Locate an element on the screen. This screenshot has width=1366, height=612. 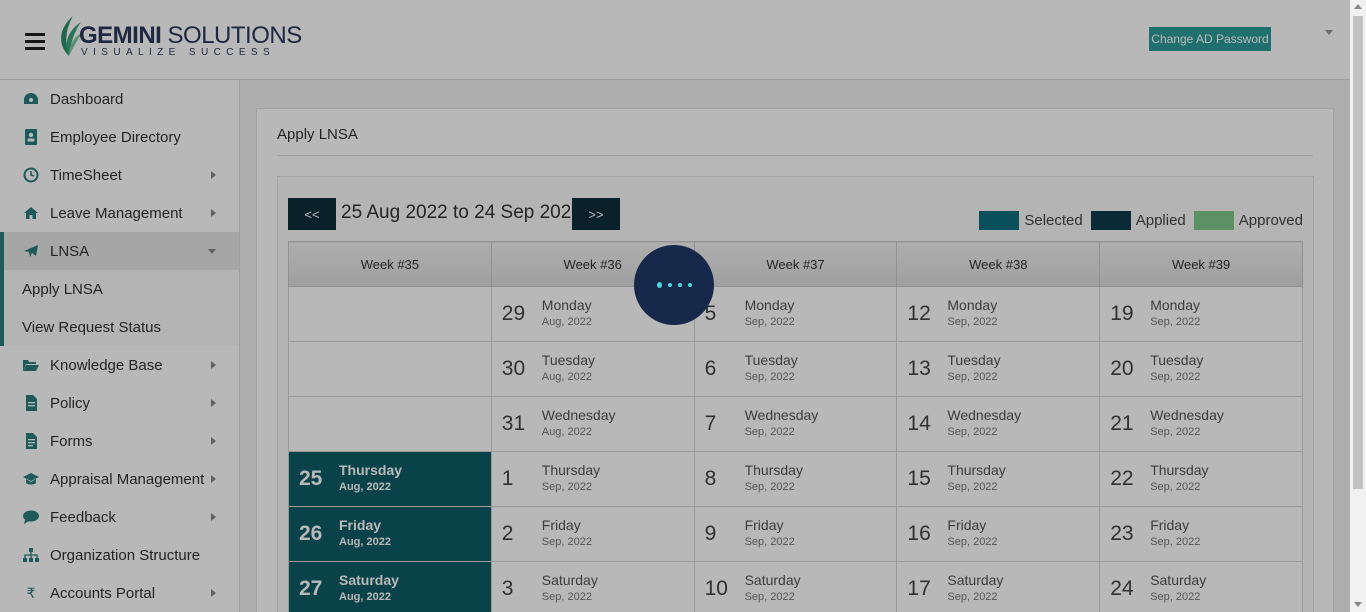
page-scrollbar is located at coordinates (1358, 306).